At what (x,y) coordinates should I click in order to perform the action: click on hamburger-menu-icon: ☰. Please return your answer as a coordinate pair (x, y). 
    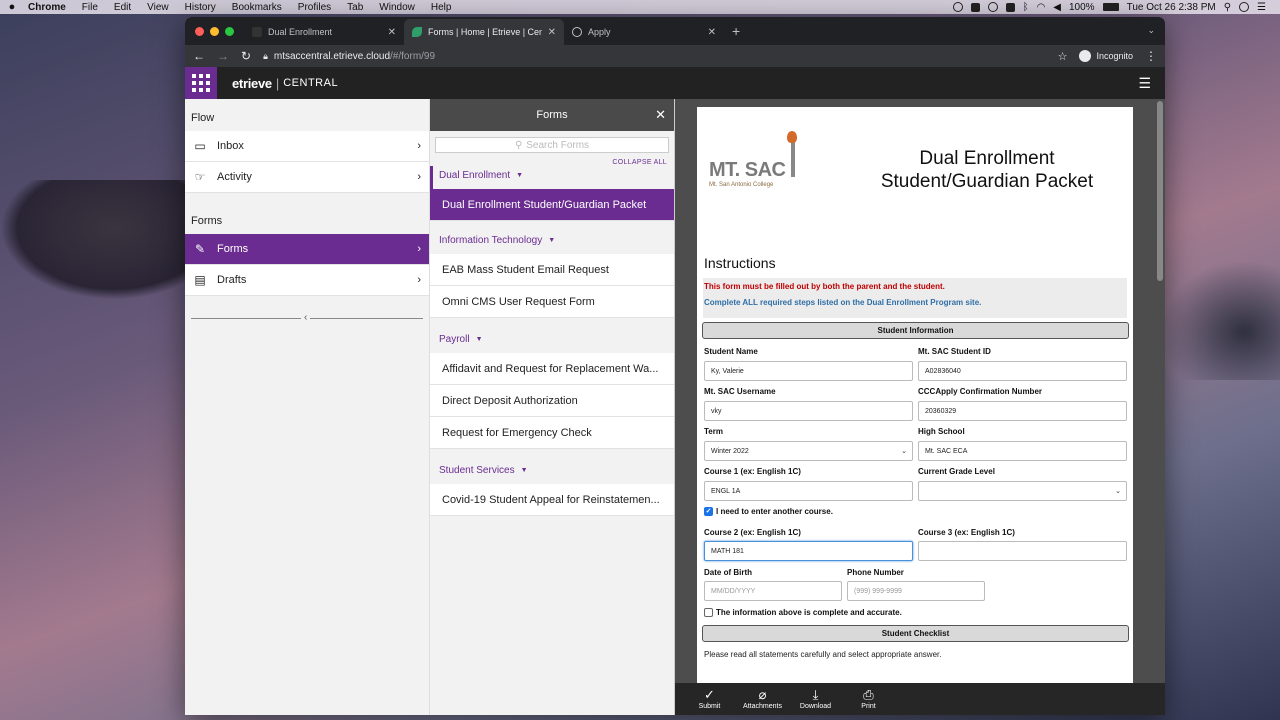
    Looking at the image, I should click on (1144, 83).